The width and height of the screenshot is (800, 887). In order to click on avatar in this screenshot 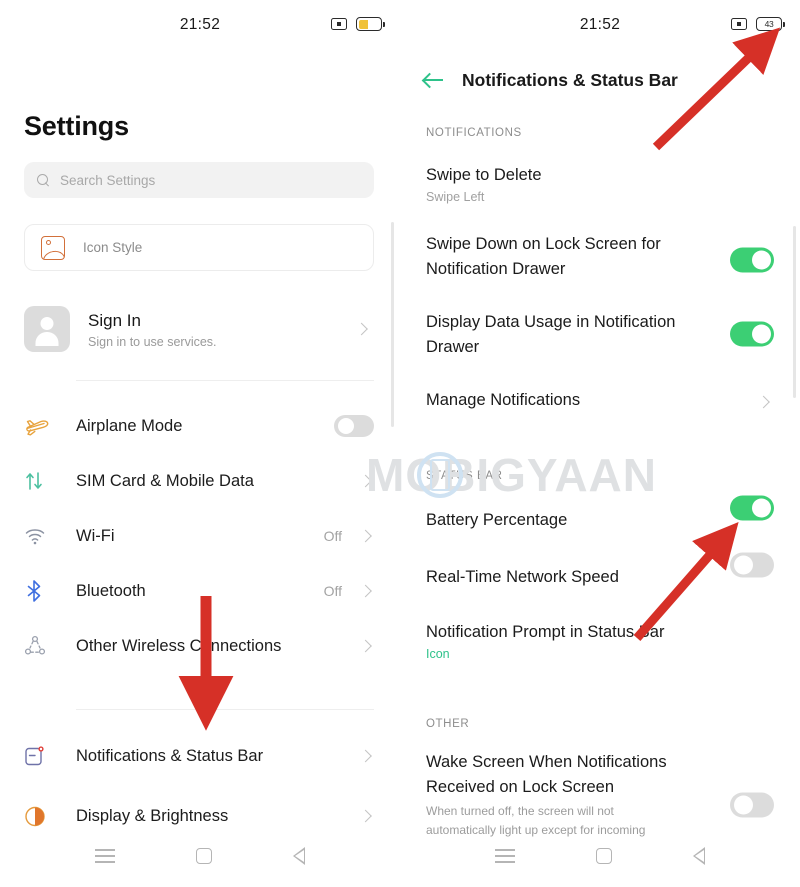, I will do `click(47, 329)`.